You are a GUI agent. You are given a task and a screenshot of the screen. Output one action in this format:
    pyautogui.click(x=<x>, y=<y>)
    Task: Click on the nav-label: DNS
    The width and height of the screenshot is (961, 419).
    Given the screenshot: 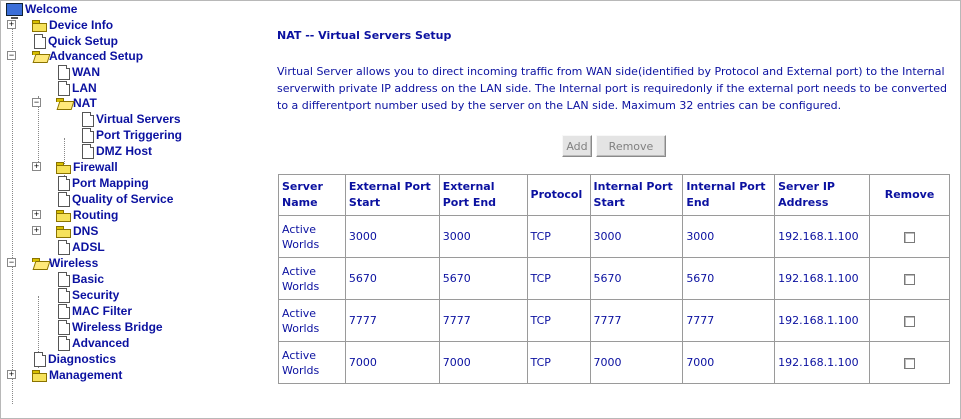 What is the action you would take?
    pyautogui.click(x=85, y=231)
    